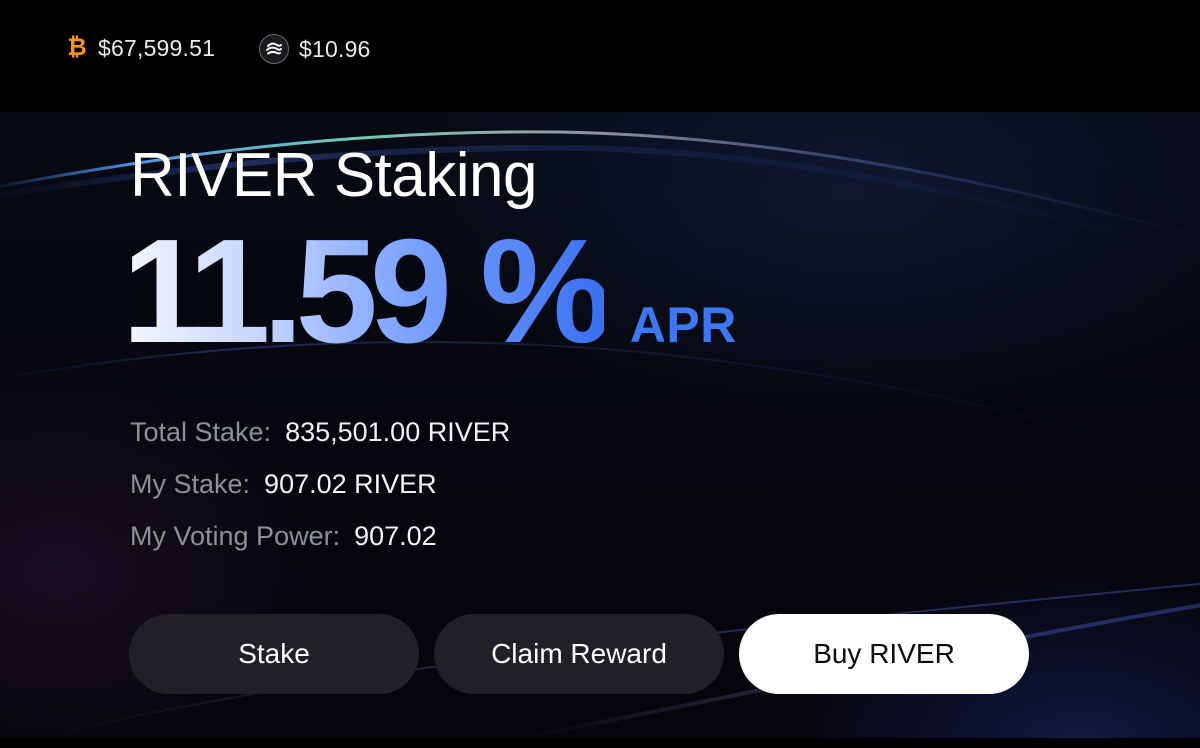 This screenshot has height=748, width=1200. Describe the element at coordinates (157, 47) in the screenshot. I see `btc-price: $67,599.51` at that location.